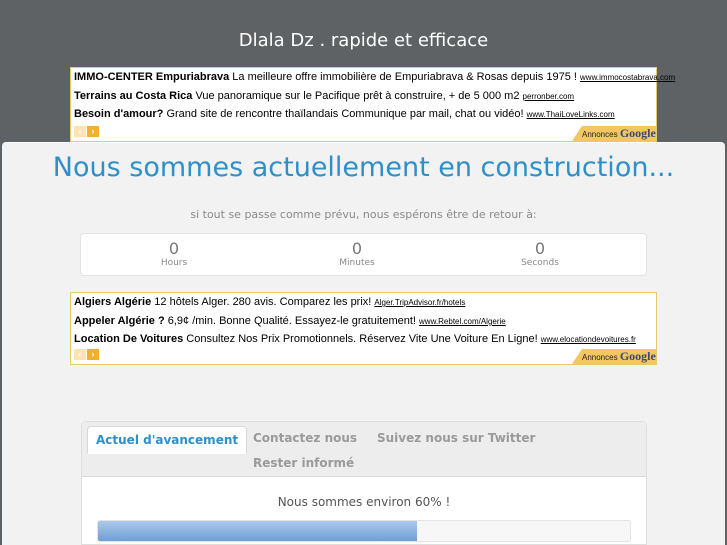 This screenshot has width=727, height=545. I want to click on countdown-minutes: 0 Minutes, so click(357, 254).